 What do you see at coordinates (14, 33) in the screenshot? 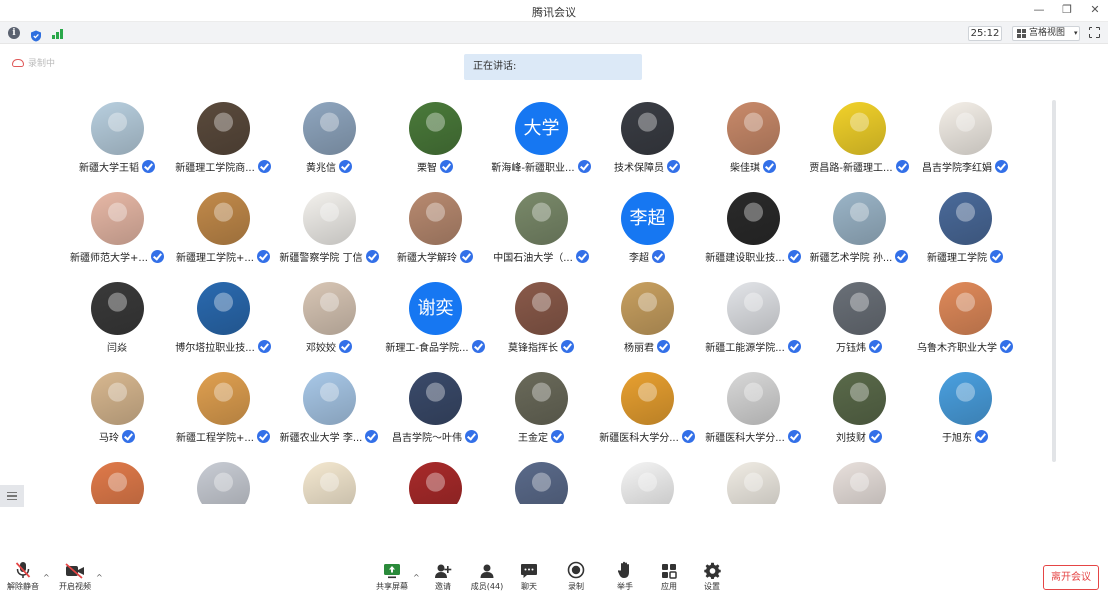
I see `info-icon: i` at bounding box center [14, 33].